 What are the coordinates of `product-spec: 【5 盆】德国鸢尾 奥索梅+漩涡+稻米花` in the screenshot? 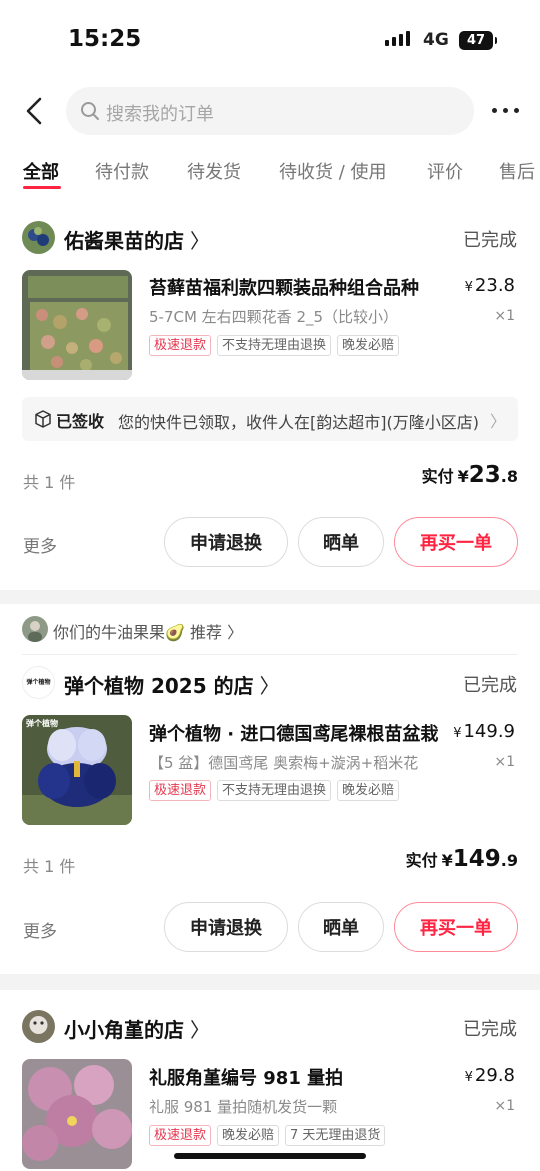 It's located at (284, 763).